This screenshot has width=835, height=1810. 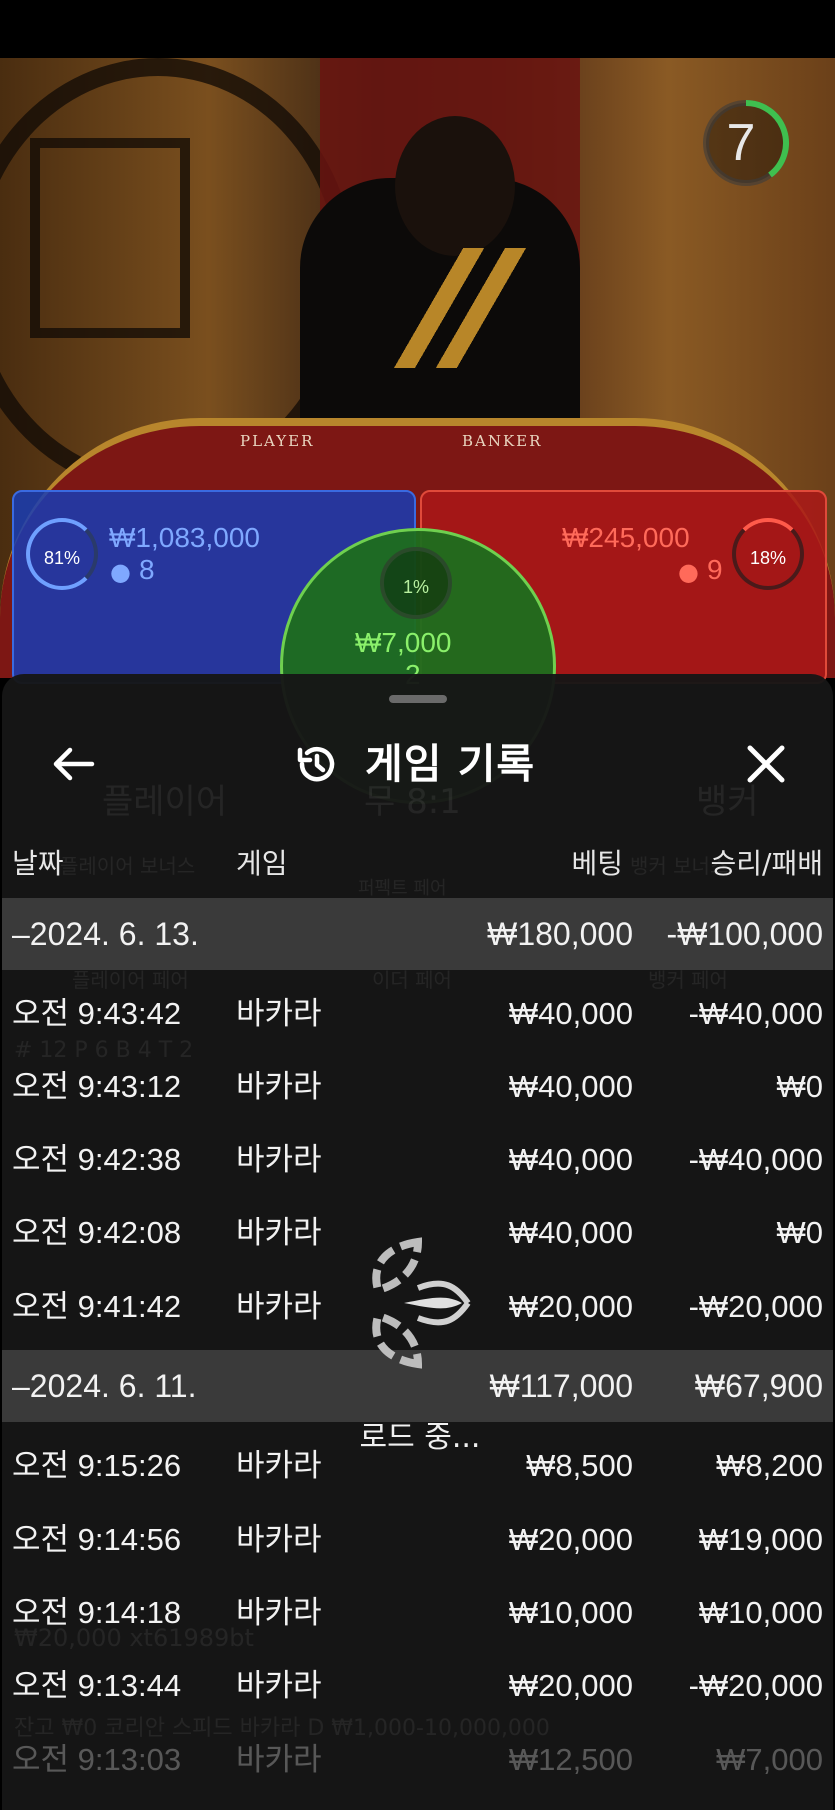 I want to click on date-label: –2024. 6. 13., so click(x=105, y=934).